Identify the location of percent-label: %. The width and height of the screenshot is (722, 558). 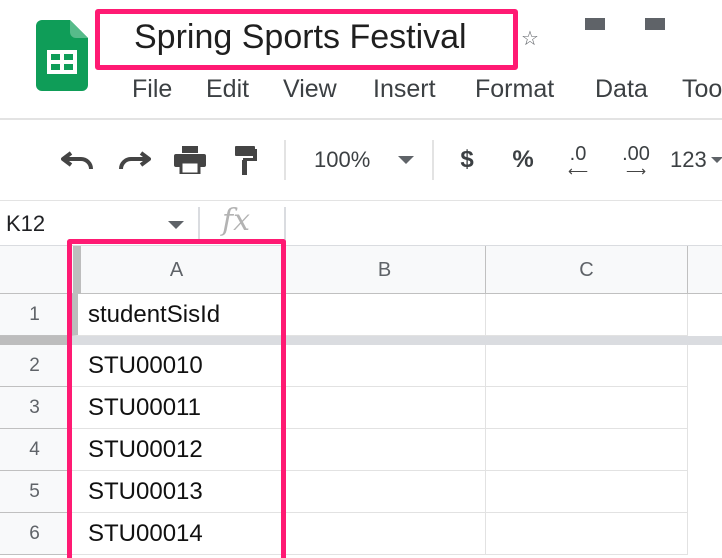
(523, 159).